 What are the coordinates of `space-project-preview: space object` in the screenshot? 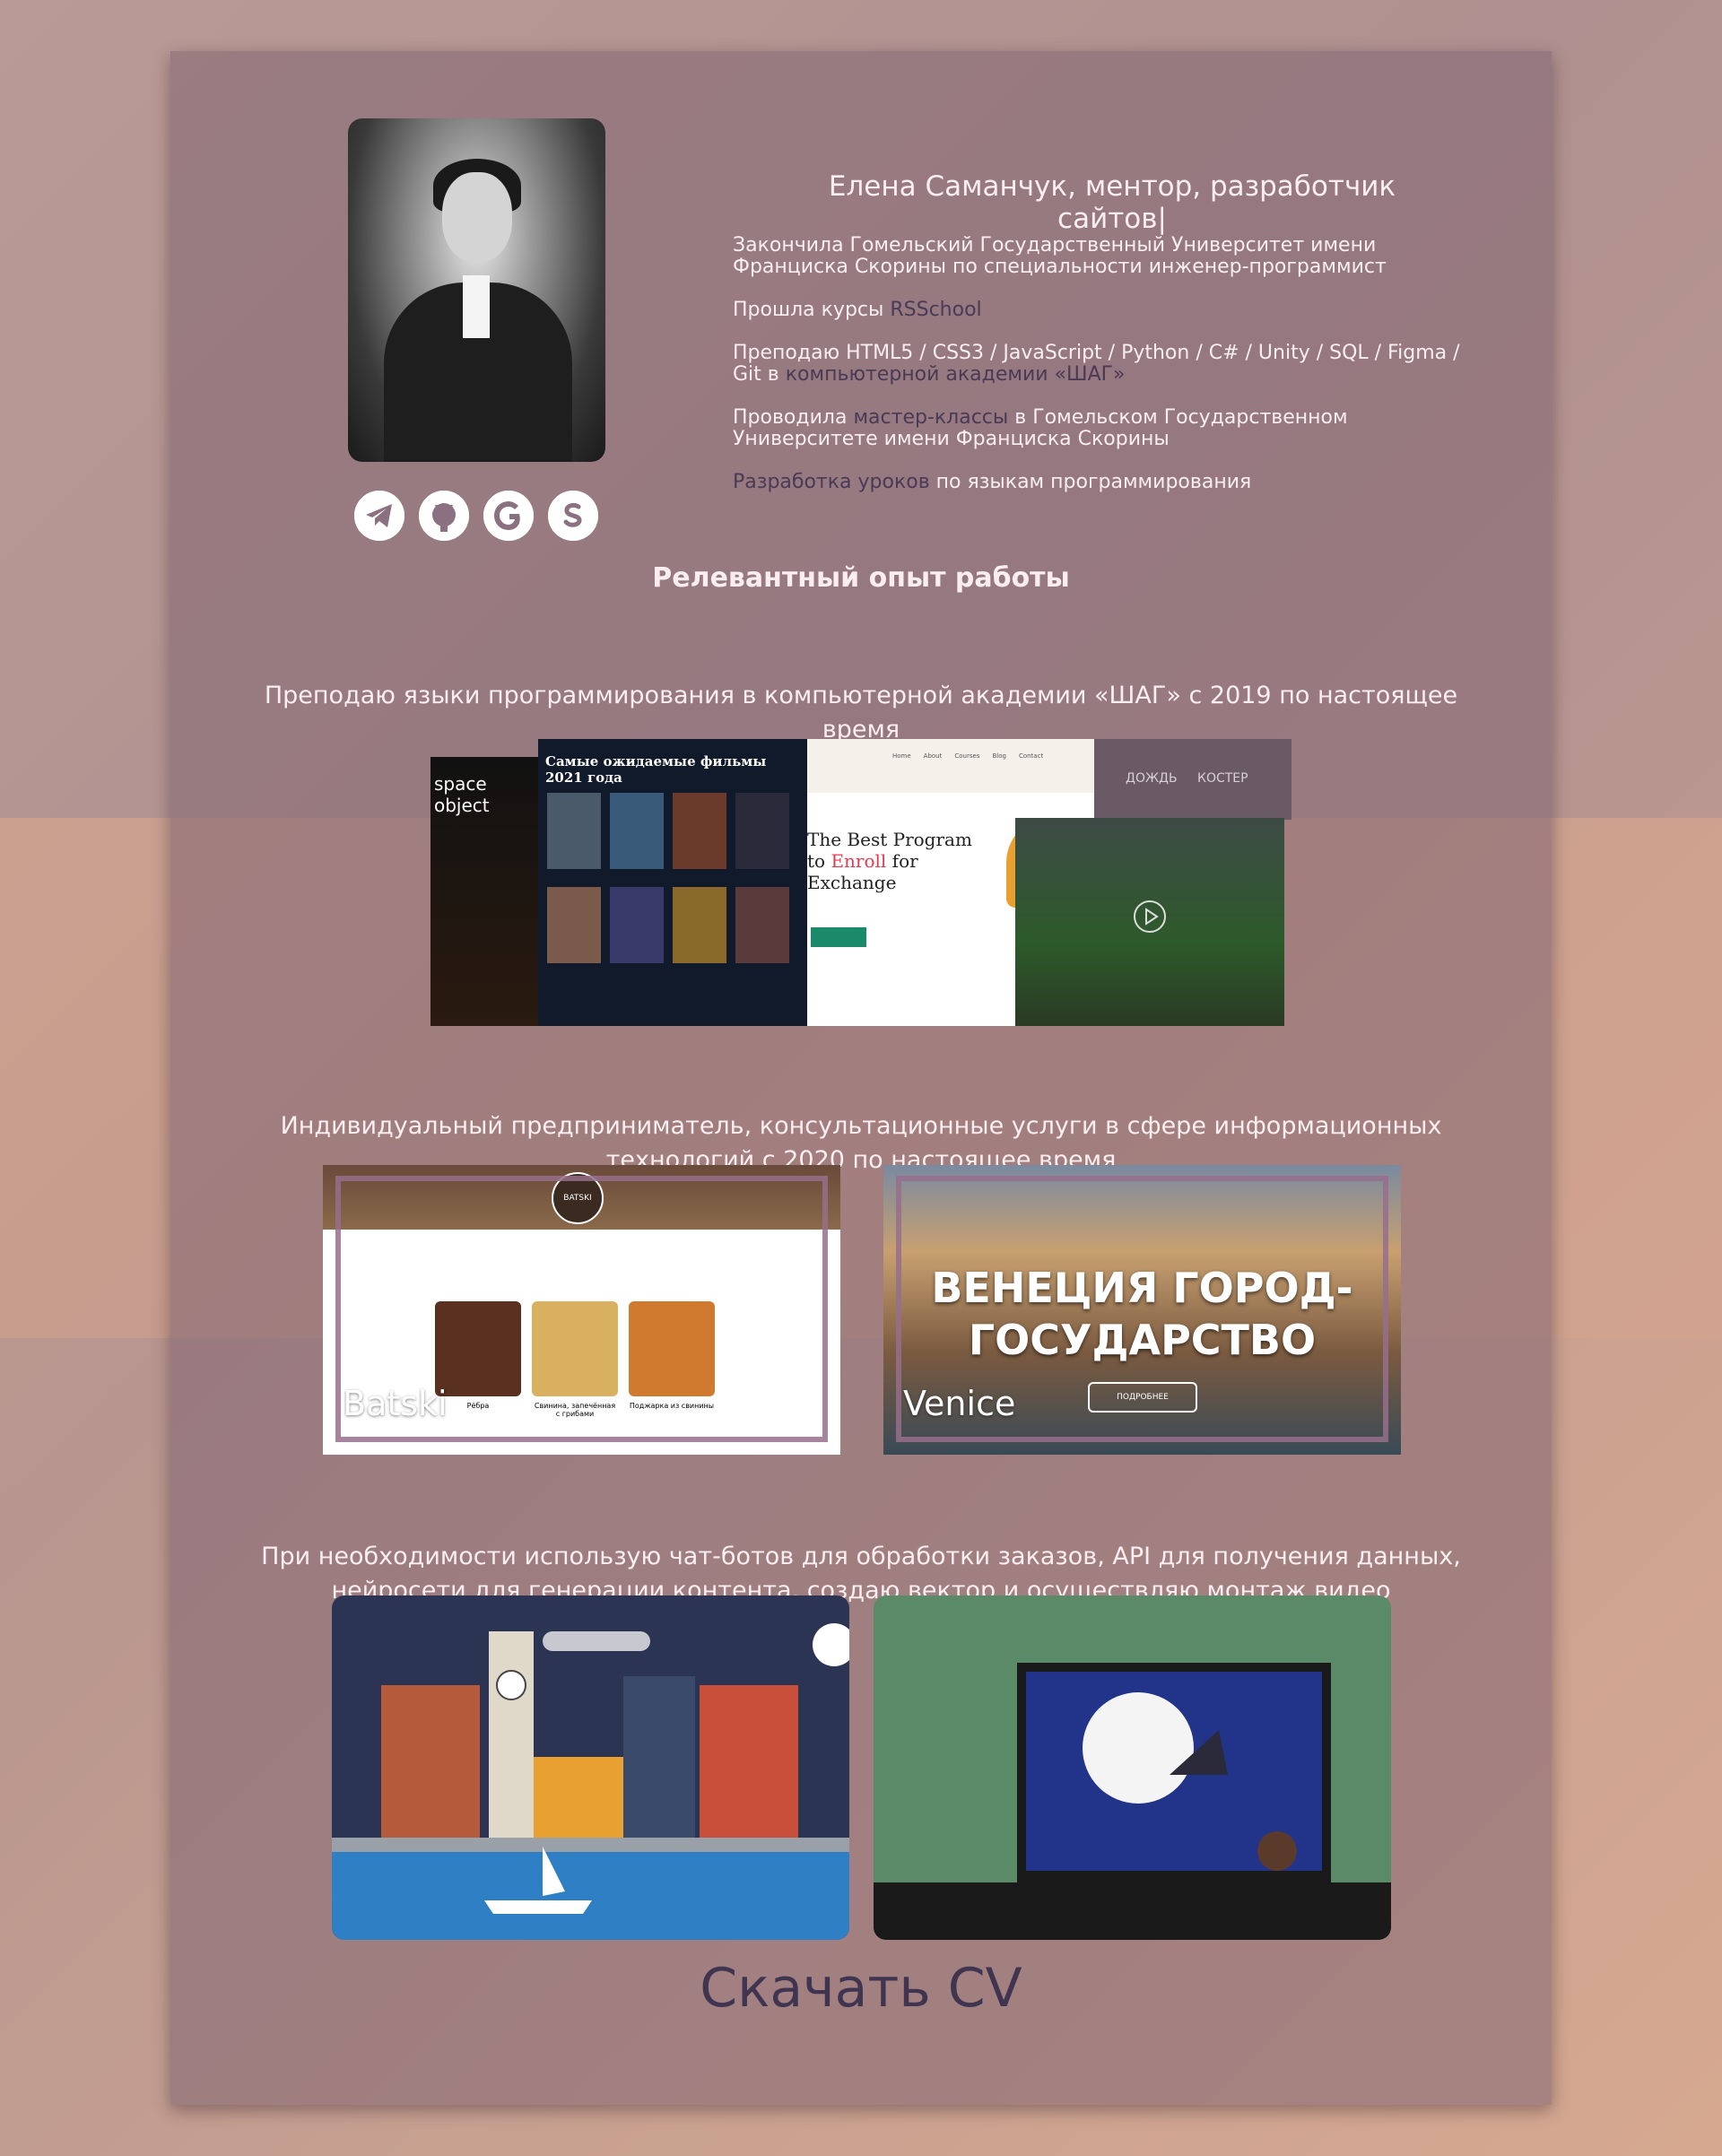 It's located at (484, 891).